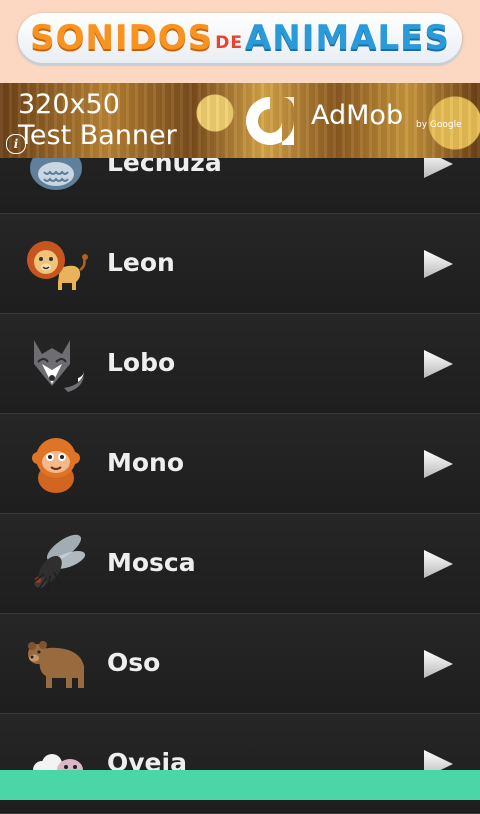  What do you see at coordinates (229, 43) in the screenshot?
I see `logo-word-de: DE` at bounding box center [229, 43].